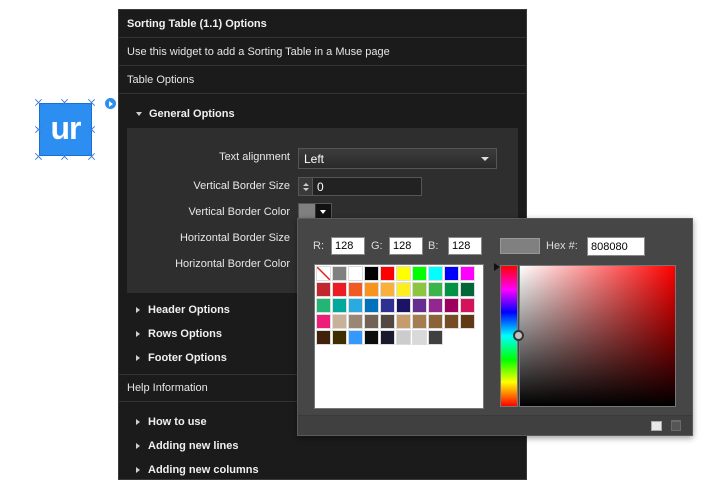 The image size is (720, 480). What do you see at coordinates (187, 358) in the screenshot?
I see `footer-options-label: Footer Options` at bounding box center [187, 358].